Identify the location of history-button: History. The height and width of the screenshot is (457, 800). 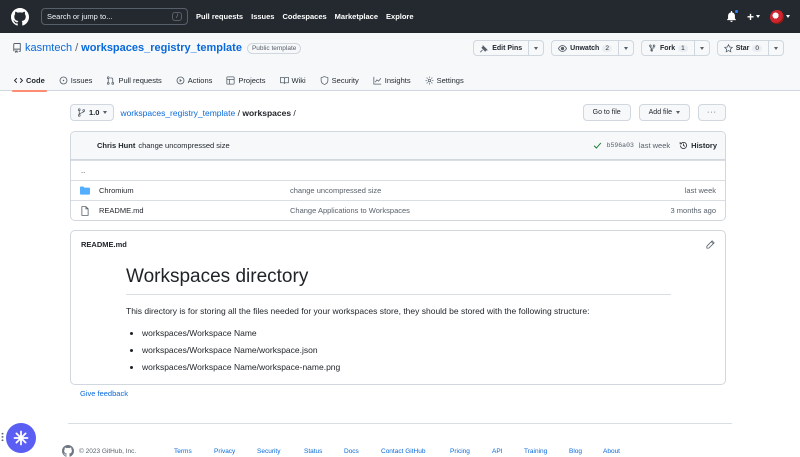
(698, 145).